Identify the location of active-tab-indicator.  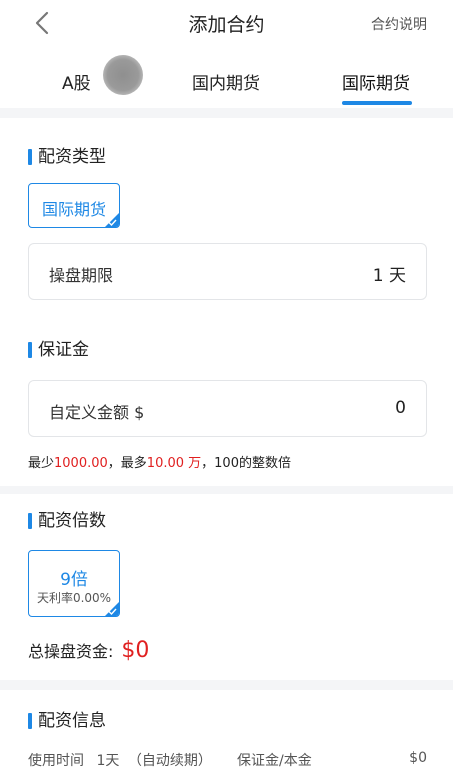
(377, 103).